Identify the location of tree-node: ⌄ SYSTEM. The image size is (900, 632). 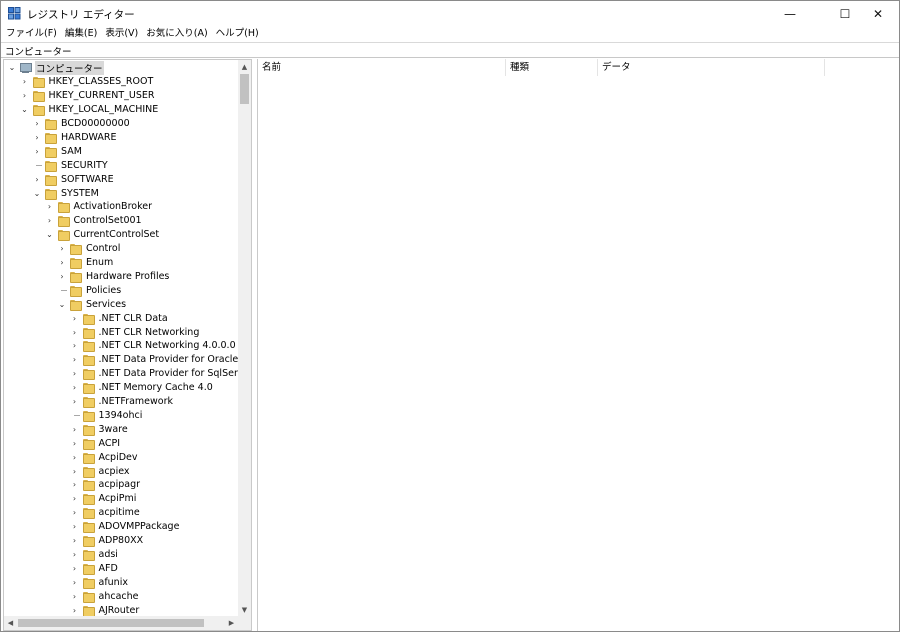
(65, 193).